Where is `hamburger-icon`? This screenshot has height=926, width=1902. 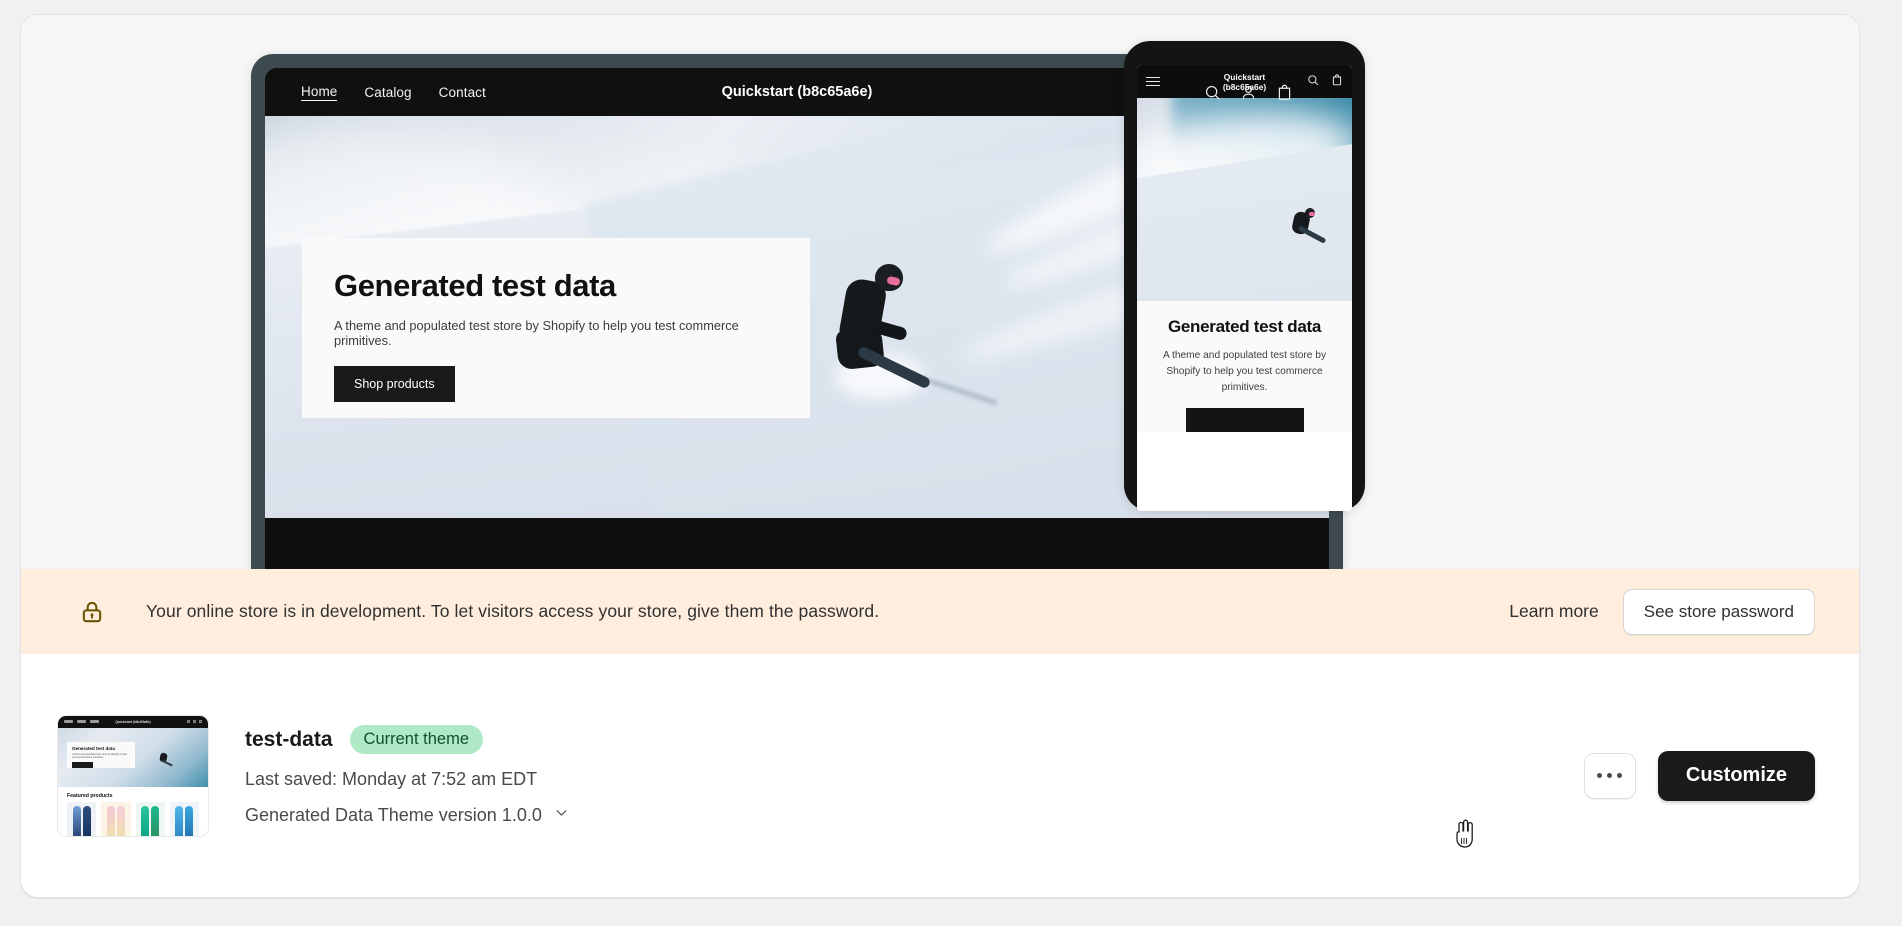
hamburger-icon is located at coordinates (1153, 81).